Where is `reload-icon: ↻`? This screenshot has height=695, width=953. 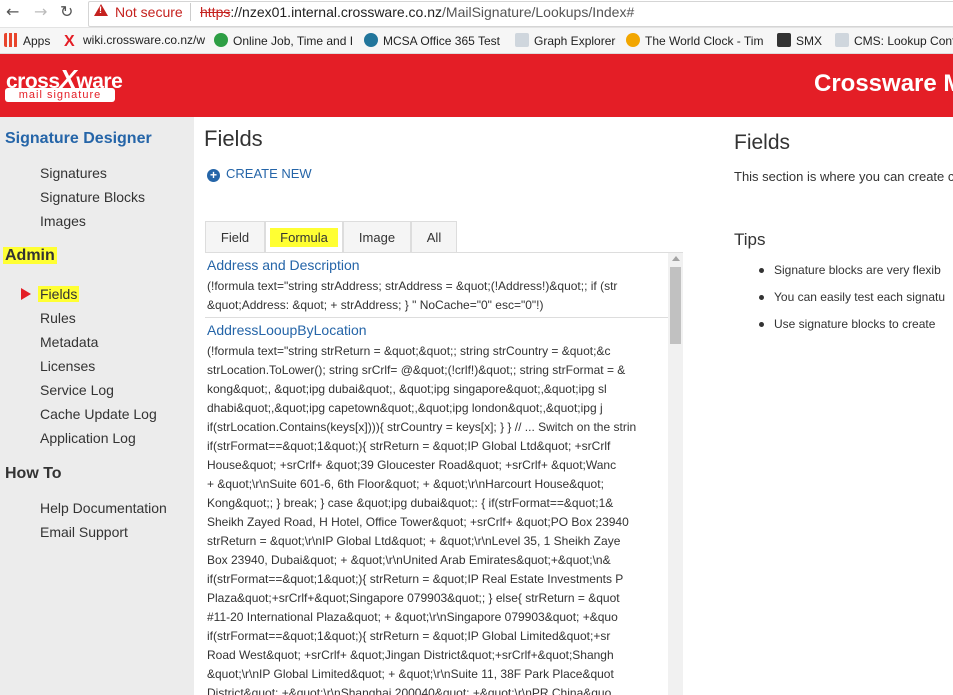 reload-icon: ↻ is located at coordinates (66, 11).